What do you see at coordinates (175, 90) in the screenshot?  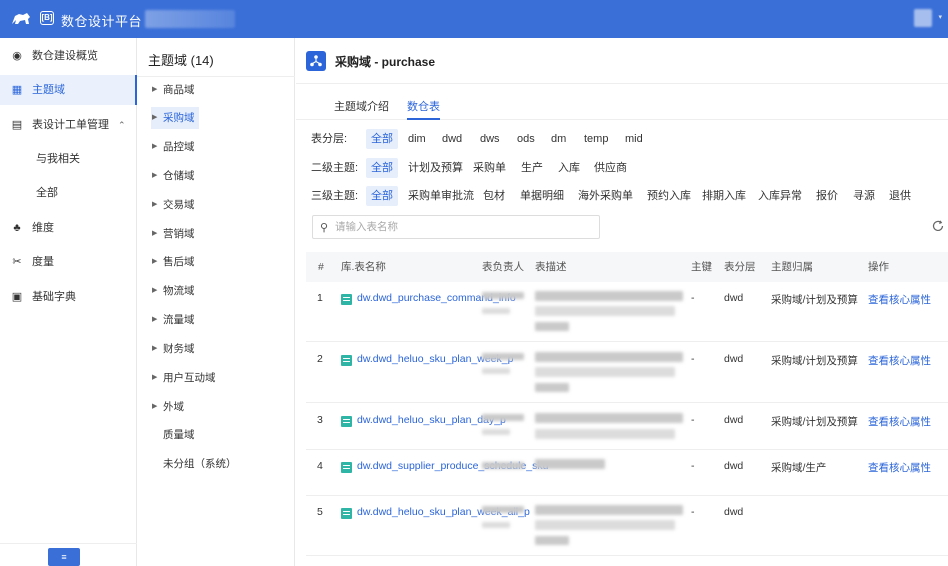 I see `tree-item: ▶ 商品域` at bounding box center [175, 90].